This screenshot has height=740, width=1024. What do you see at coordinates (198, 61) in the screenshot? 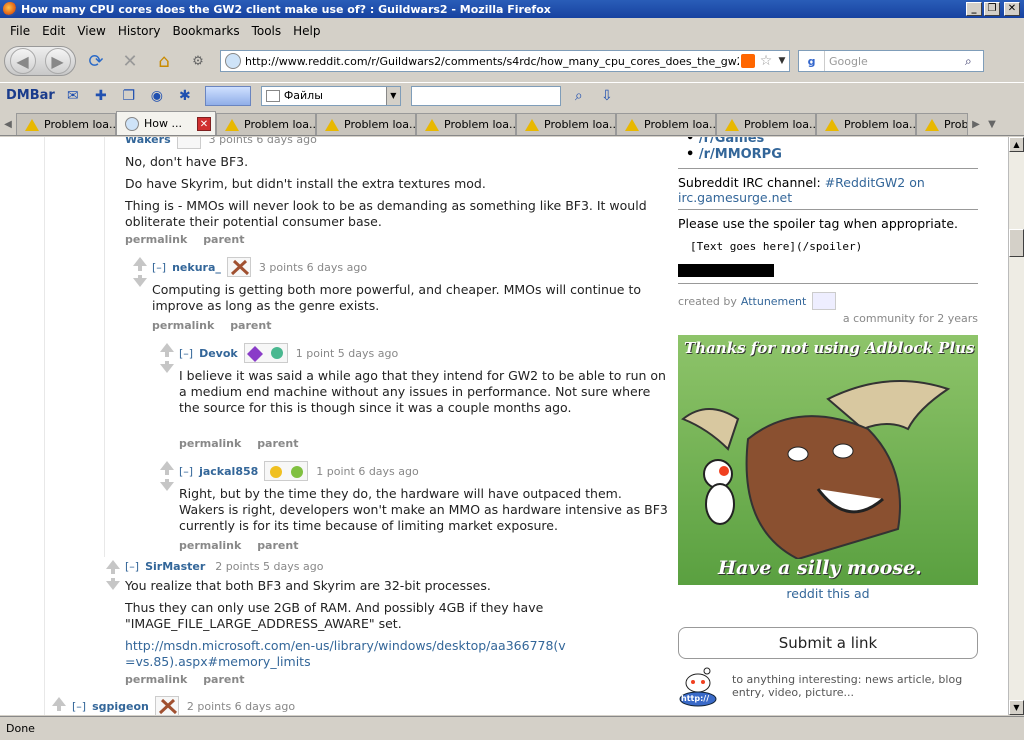
I see `addon-icon: ⚙` at bounding box center [198, 61].